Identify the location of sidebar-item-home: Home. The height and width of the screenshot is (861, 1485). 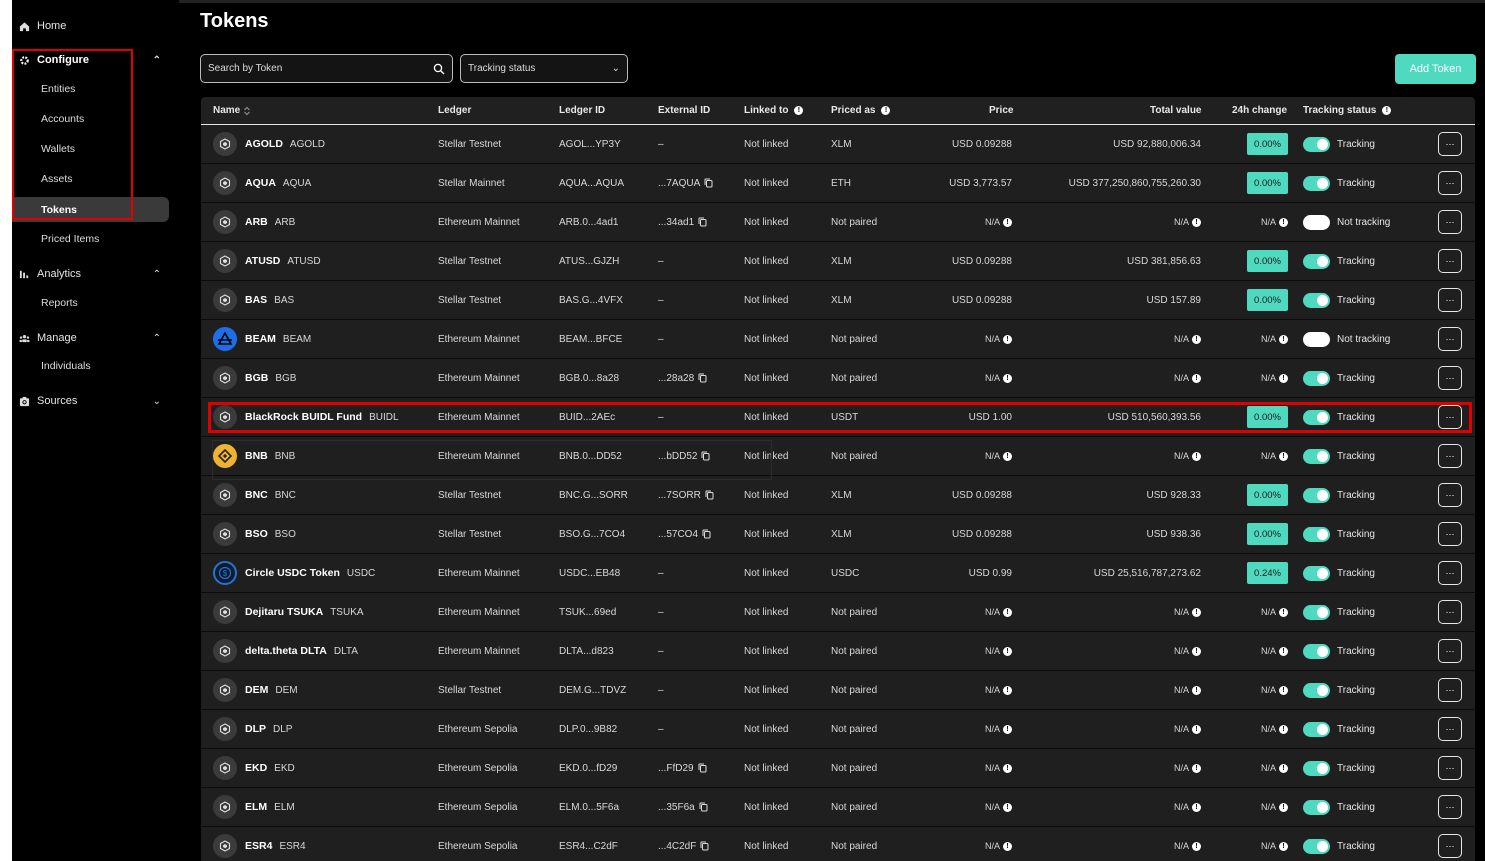
(42, 26).